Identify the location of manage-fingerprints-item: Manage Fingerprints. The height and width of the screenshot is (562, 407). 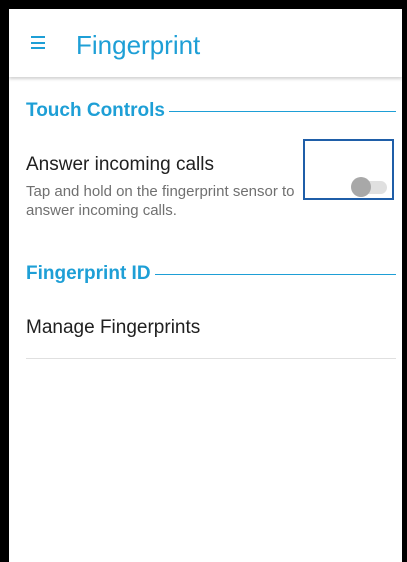
(113, 328).